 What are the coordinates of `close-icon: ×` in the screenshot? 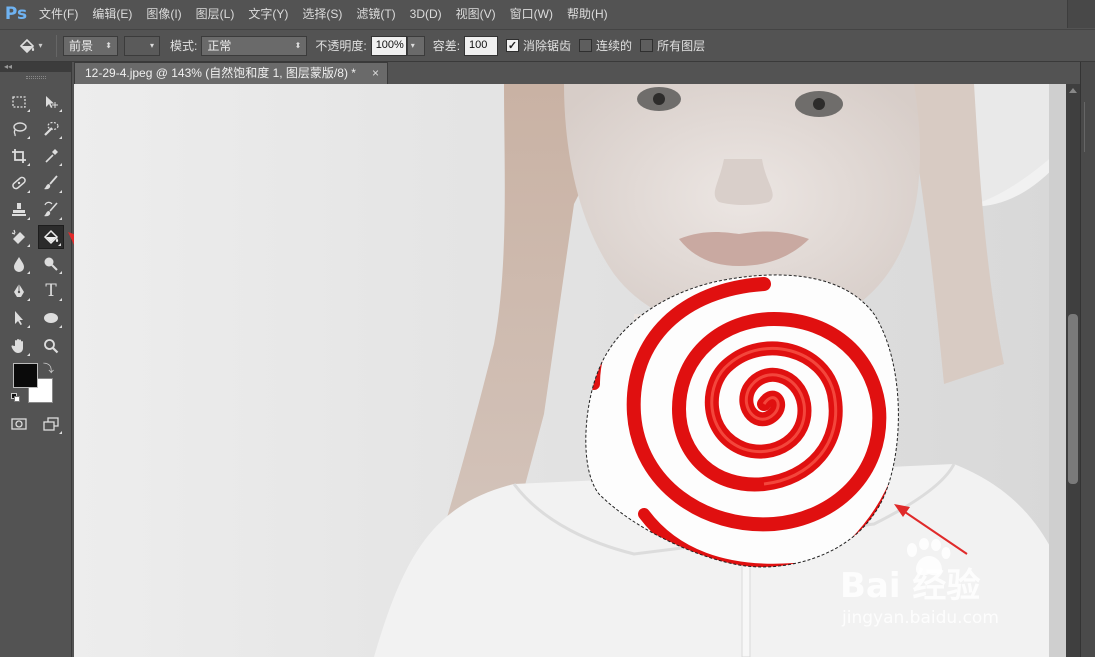 It's located at (375, 73).